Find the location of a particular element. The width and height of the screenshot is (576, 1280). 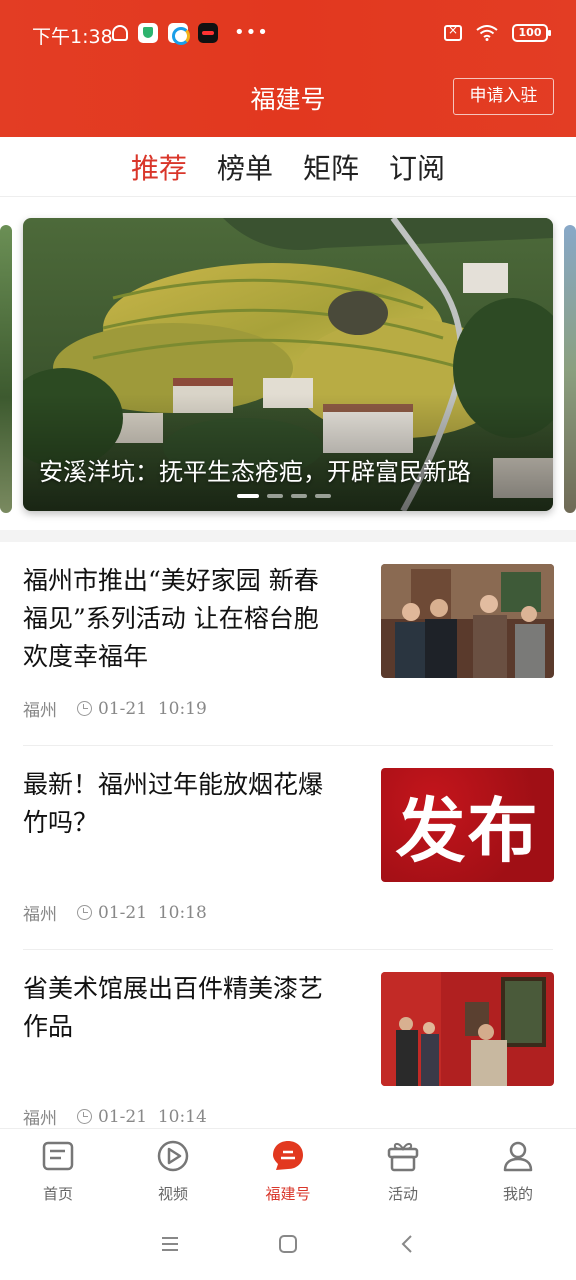

nav-profile: 我的 is located at coordinates (518, 1171).